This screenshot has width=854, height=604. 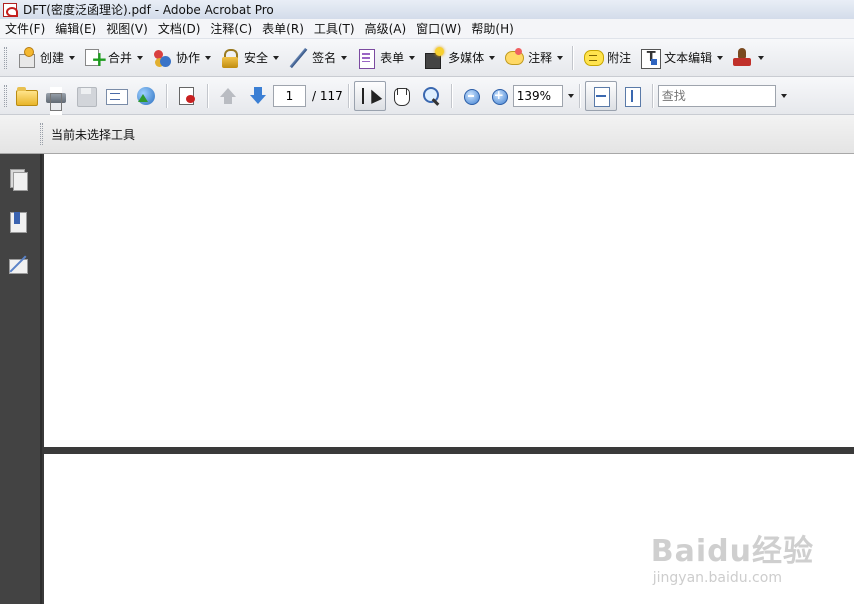 I want to click on save-button, so click(x=86, y=96).